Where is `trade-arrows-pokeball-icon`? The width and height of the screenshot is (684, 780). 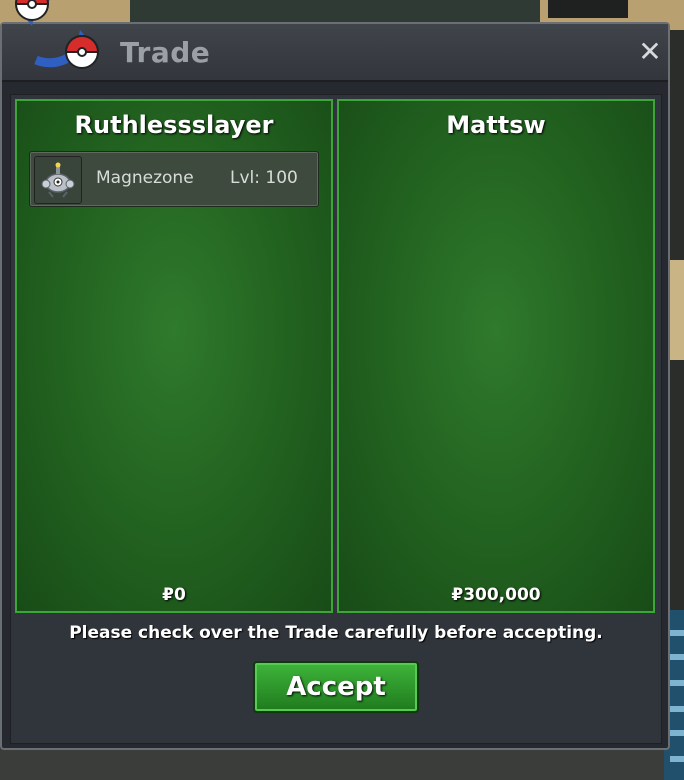 trade-arrows-pokeball-icon is located at coordinates (56, 39).